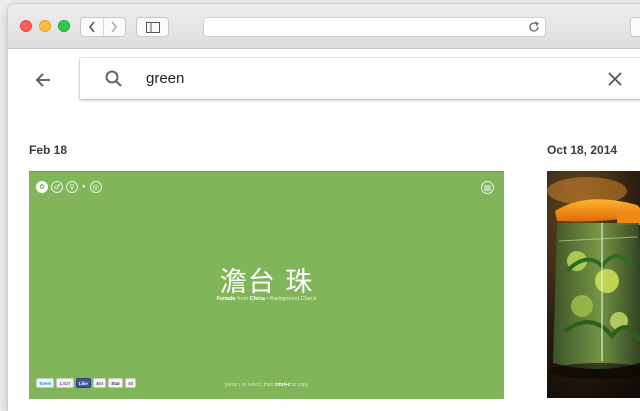  What do you see at coordinates (165, 79) in the screenshot?
I see `search-input: green` at bounding box center [165, 79].